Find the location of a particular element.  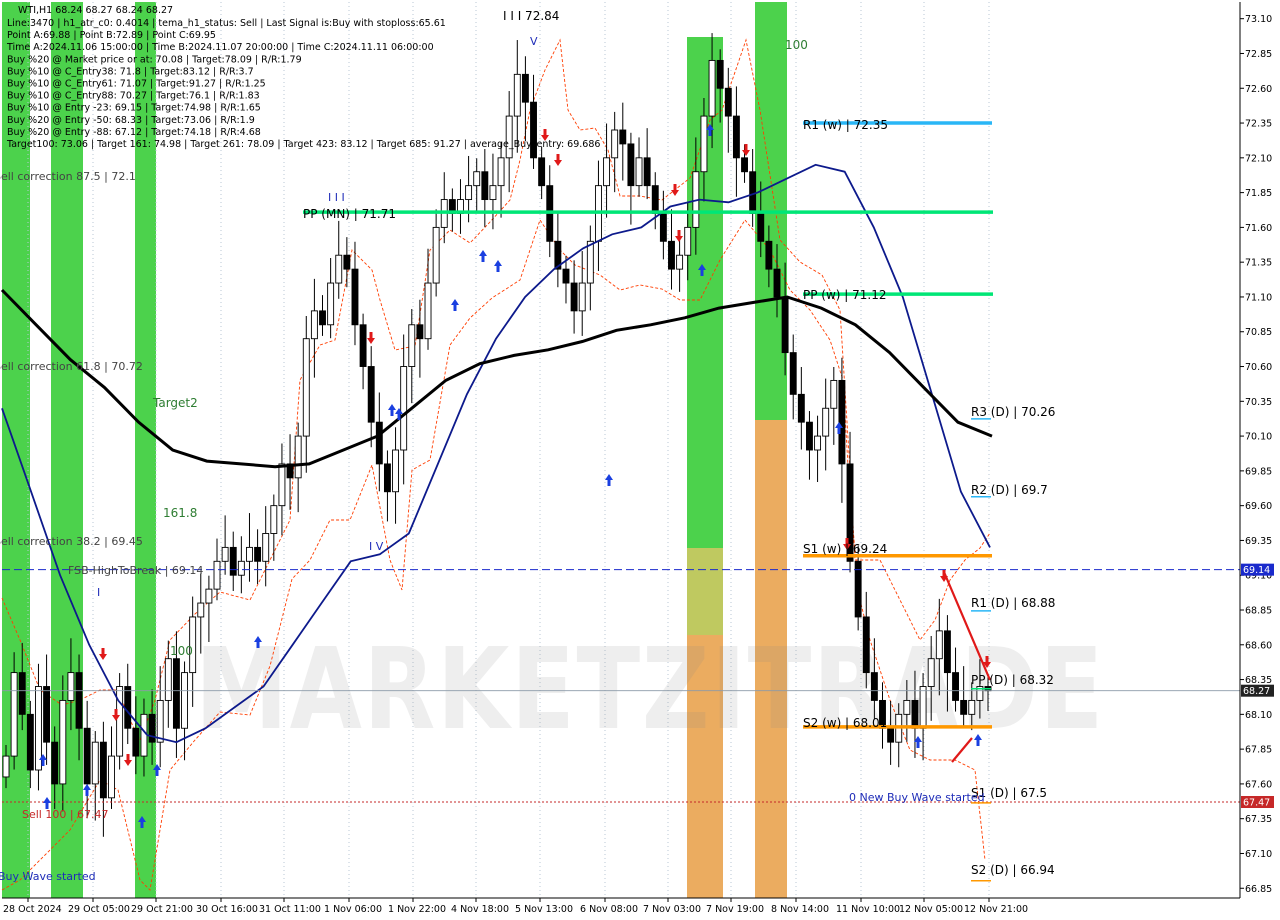

time-tick-label: 12 Nov 21:00 is located at coordinates (996, 909).